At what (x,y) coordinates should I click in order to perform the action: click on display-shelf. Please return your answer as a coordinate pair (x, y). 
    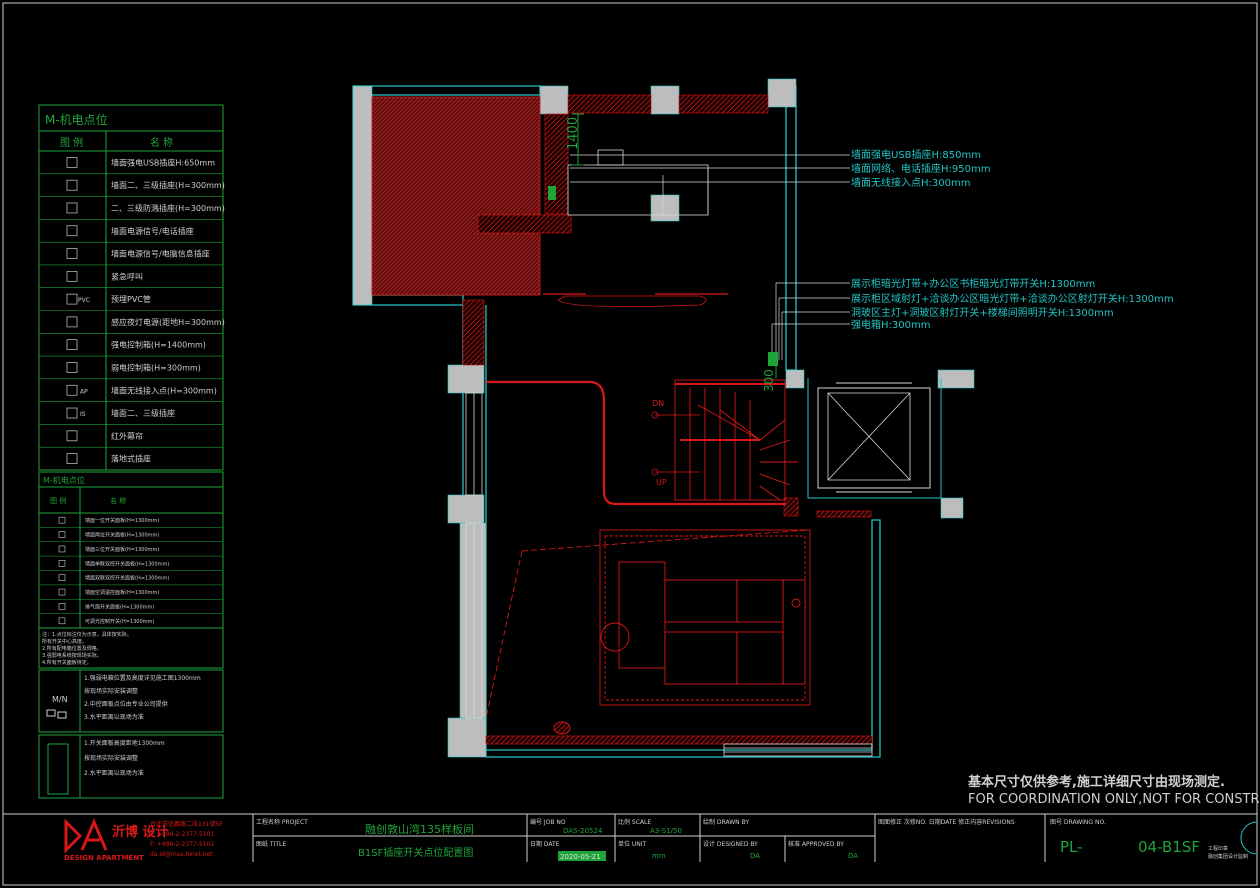
    Looking at the image, I should click on (635, 300).